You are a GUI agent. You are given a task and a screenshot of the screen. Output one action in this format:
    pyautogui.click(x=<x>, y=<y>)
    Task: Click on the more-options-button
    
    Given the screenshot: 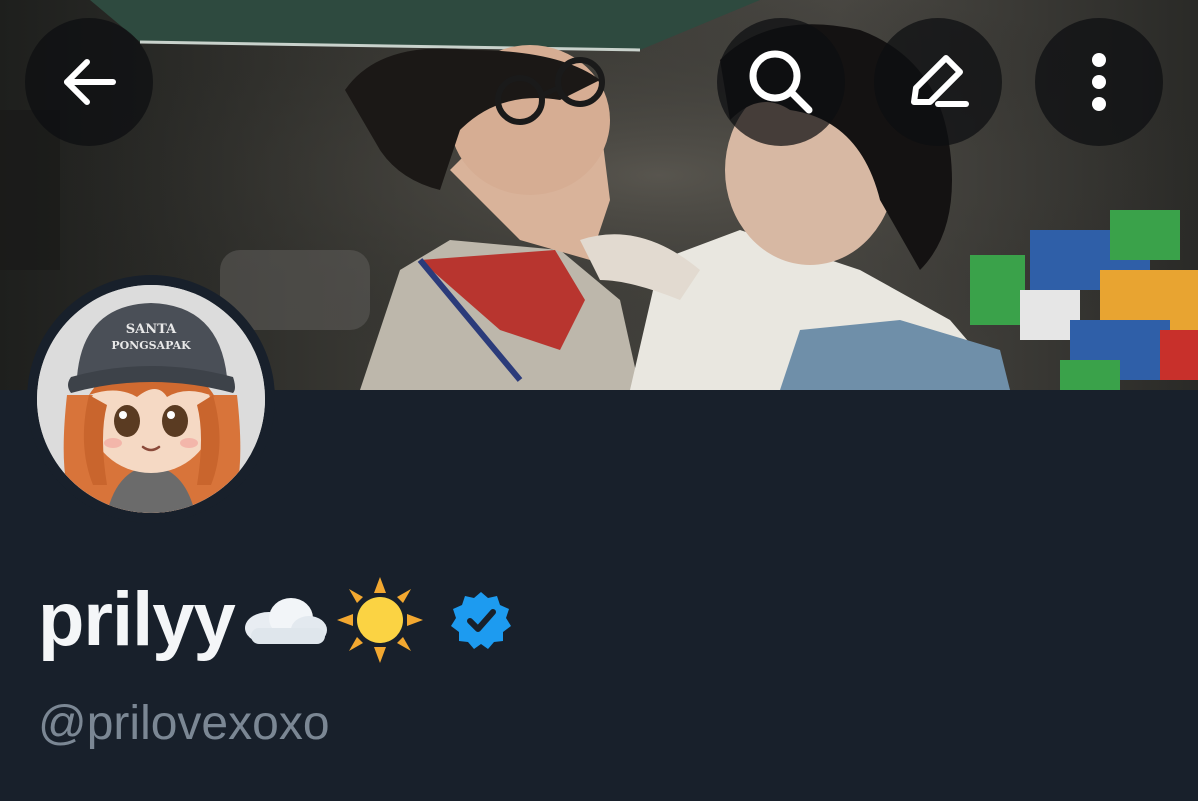 What is the action you would take?
    pyautogui.click(x=1099, y=82)
    